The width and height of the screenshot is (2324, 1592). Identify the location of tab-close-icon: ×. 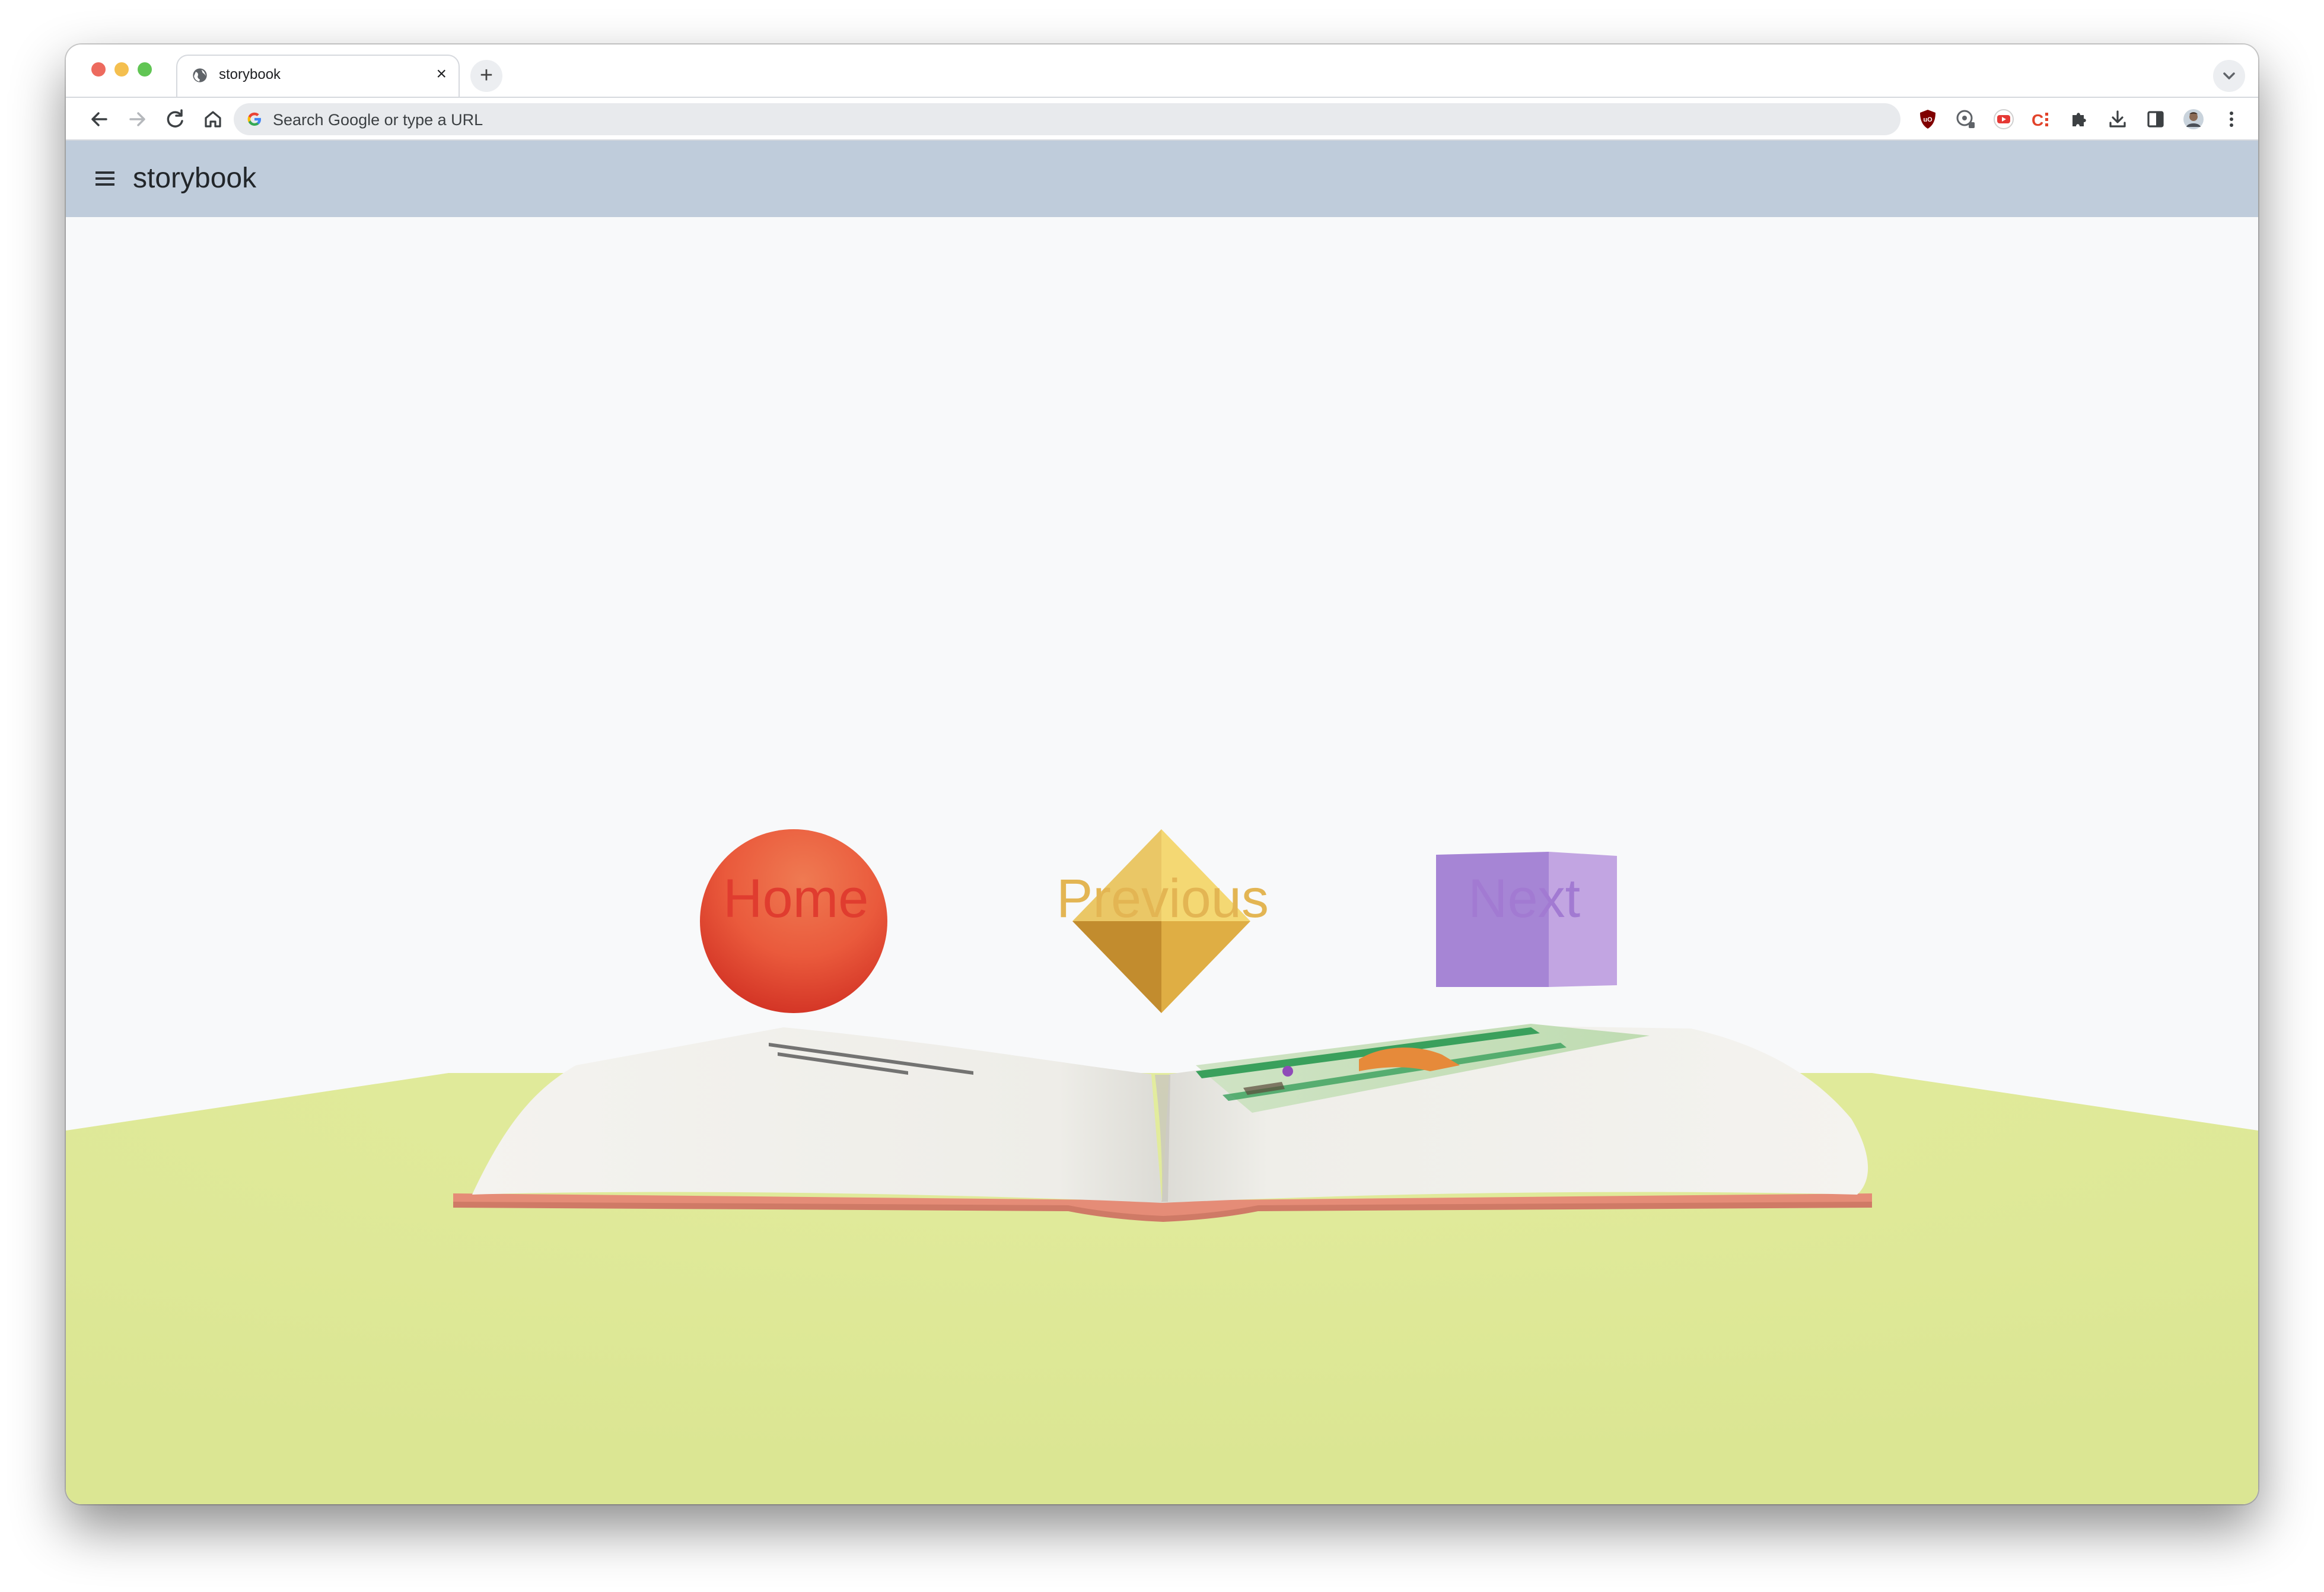
(442, 74).